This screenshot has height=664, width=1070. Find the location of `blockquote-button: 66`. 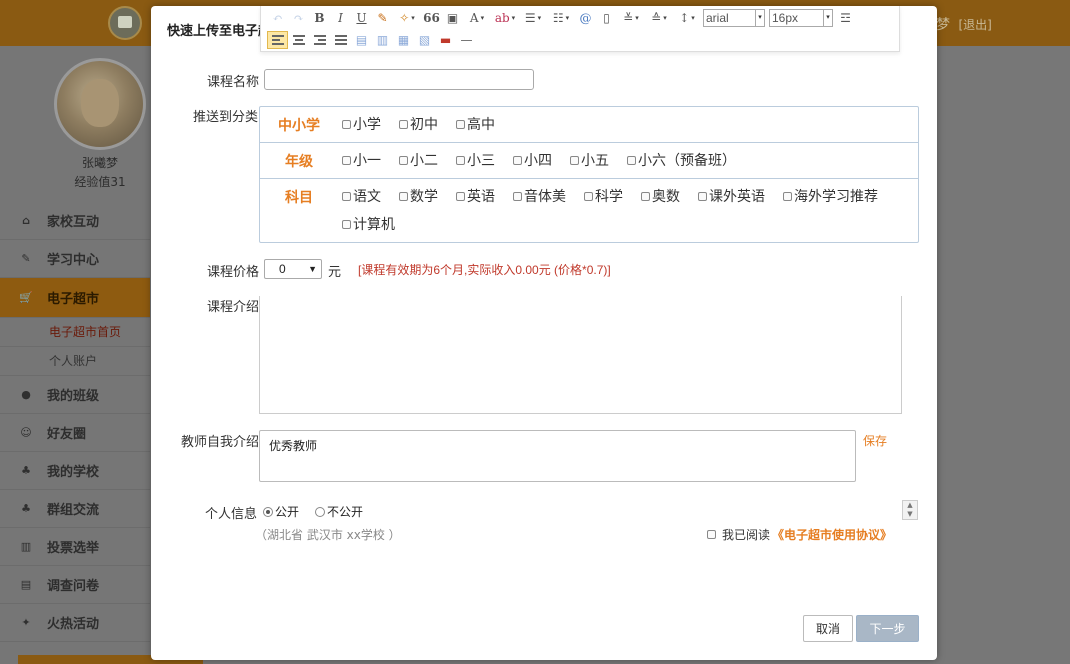

blockquote-button: 66 is located at coordinates (431, 18).